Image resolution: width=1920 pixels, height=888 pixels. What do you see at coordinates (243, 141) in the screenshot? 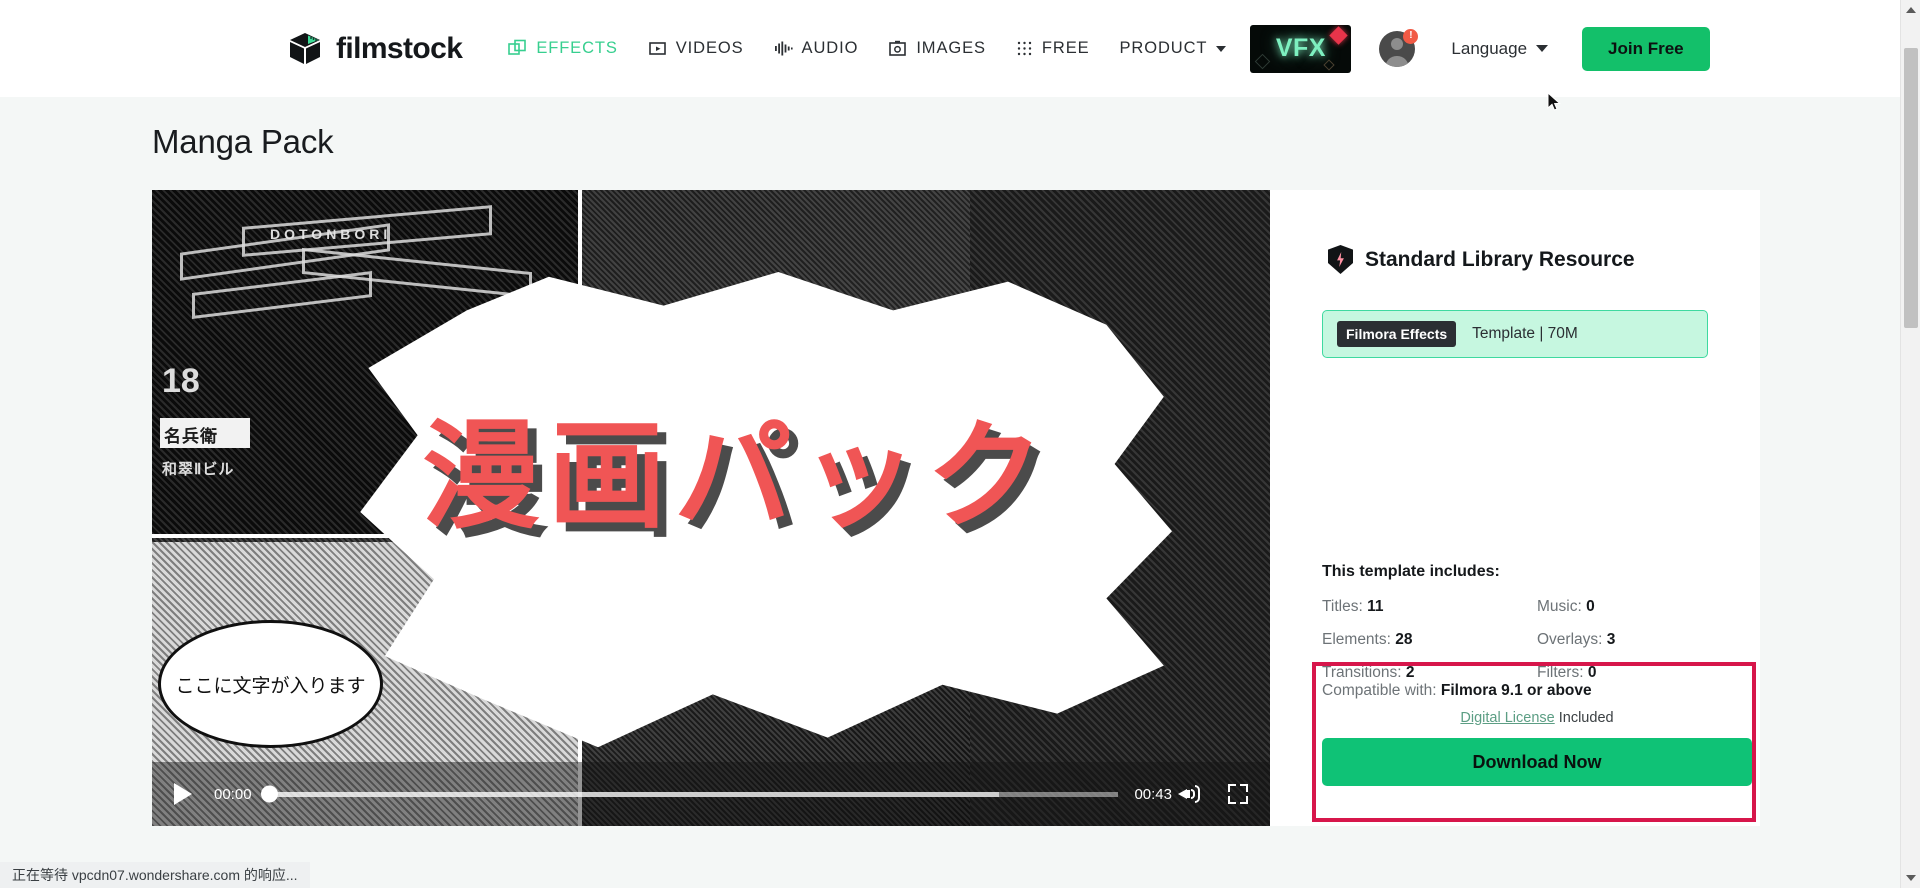
I see `page-title: Manga Pack` at bounding box center [243, 141].